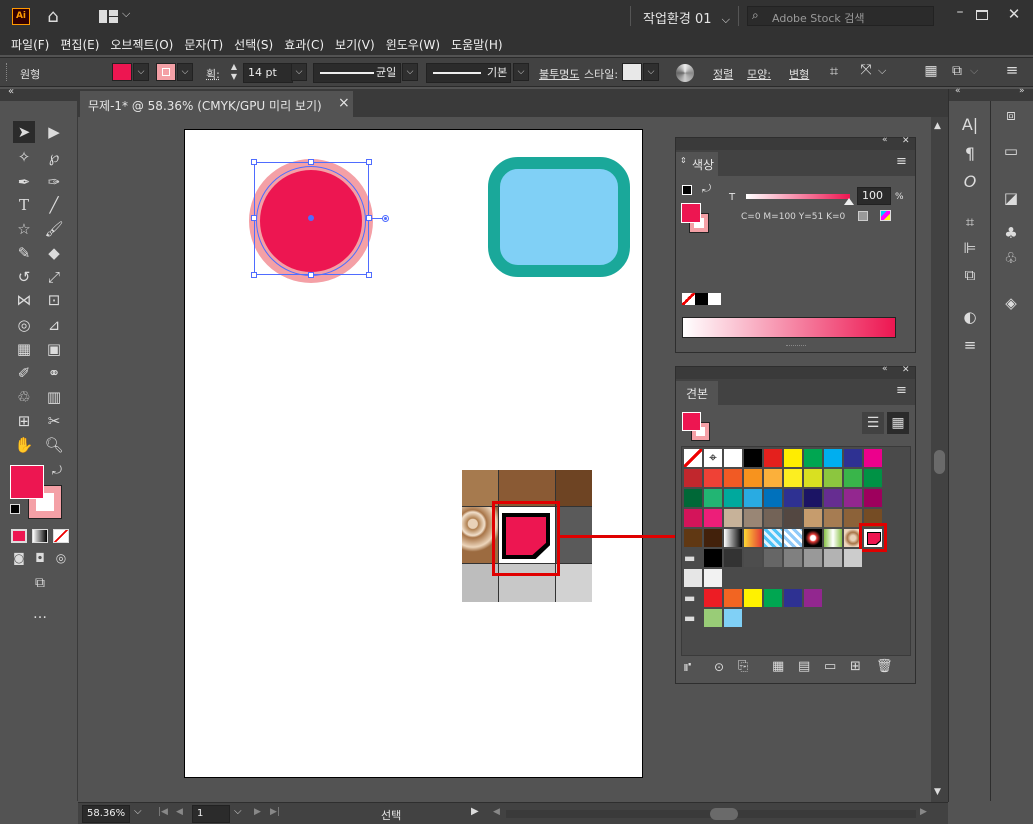  I want to click on pen-tool-icon: ✒, so click(24, 182).